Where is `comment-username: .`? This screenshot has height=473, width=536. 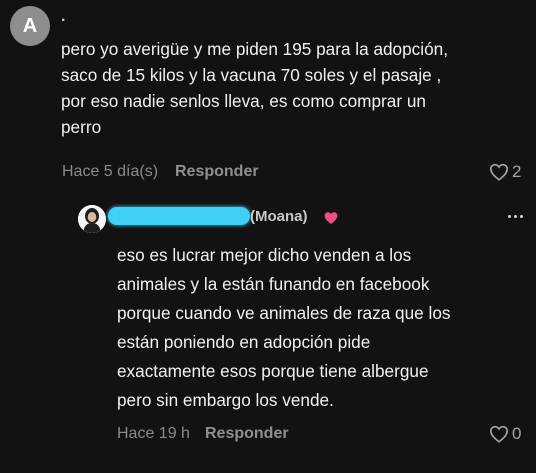 comment-username: . is located at coordinates (63, 17).